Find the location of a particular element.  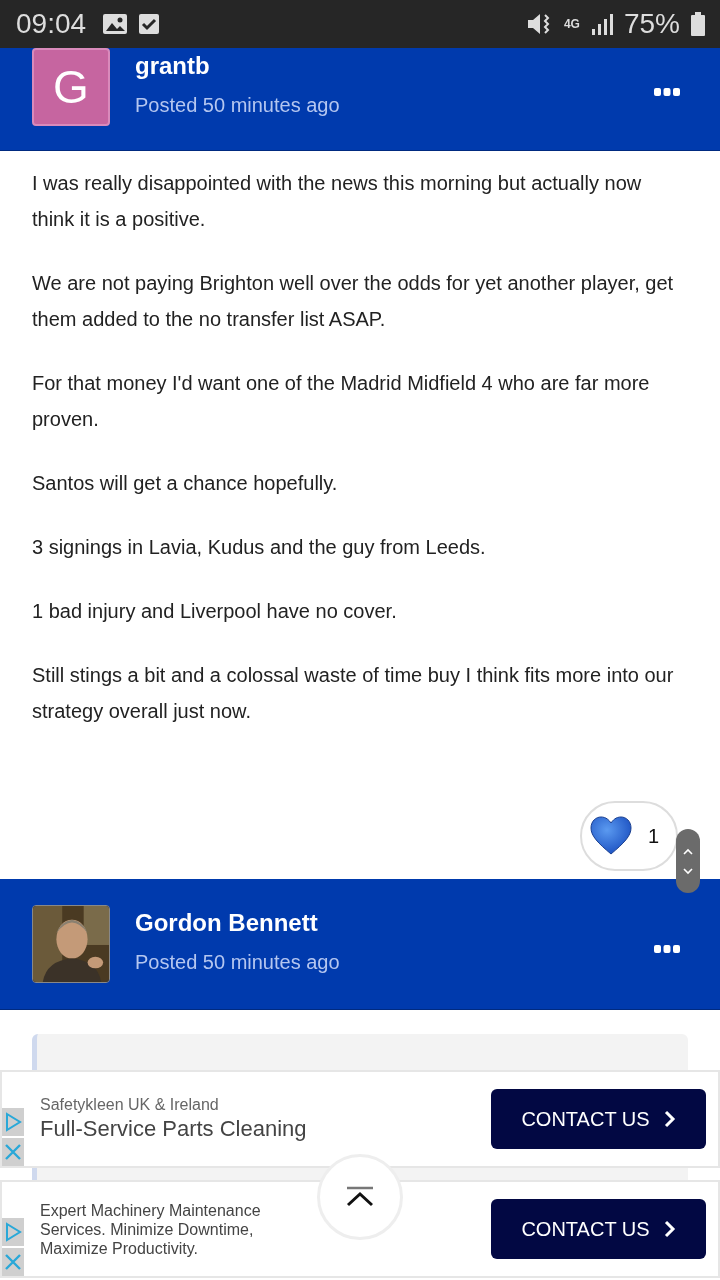

advertiser-name: Safetykleen UK & Ireland is located at coordinates (130, 1105).